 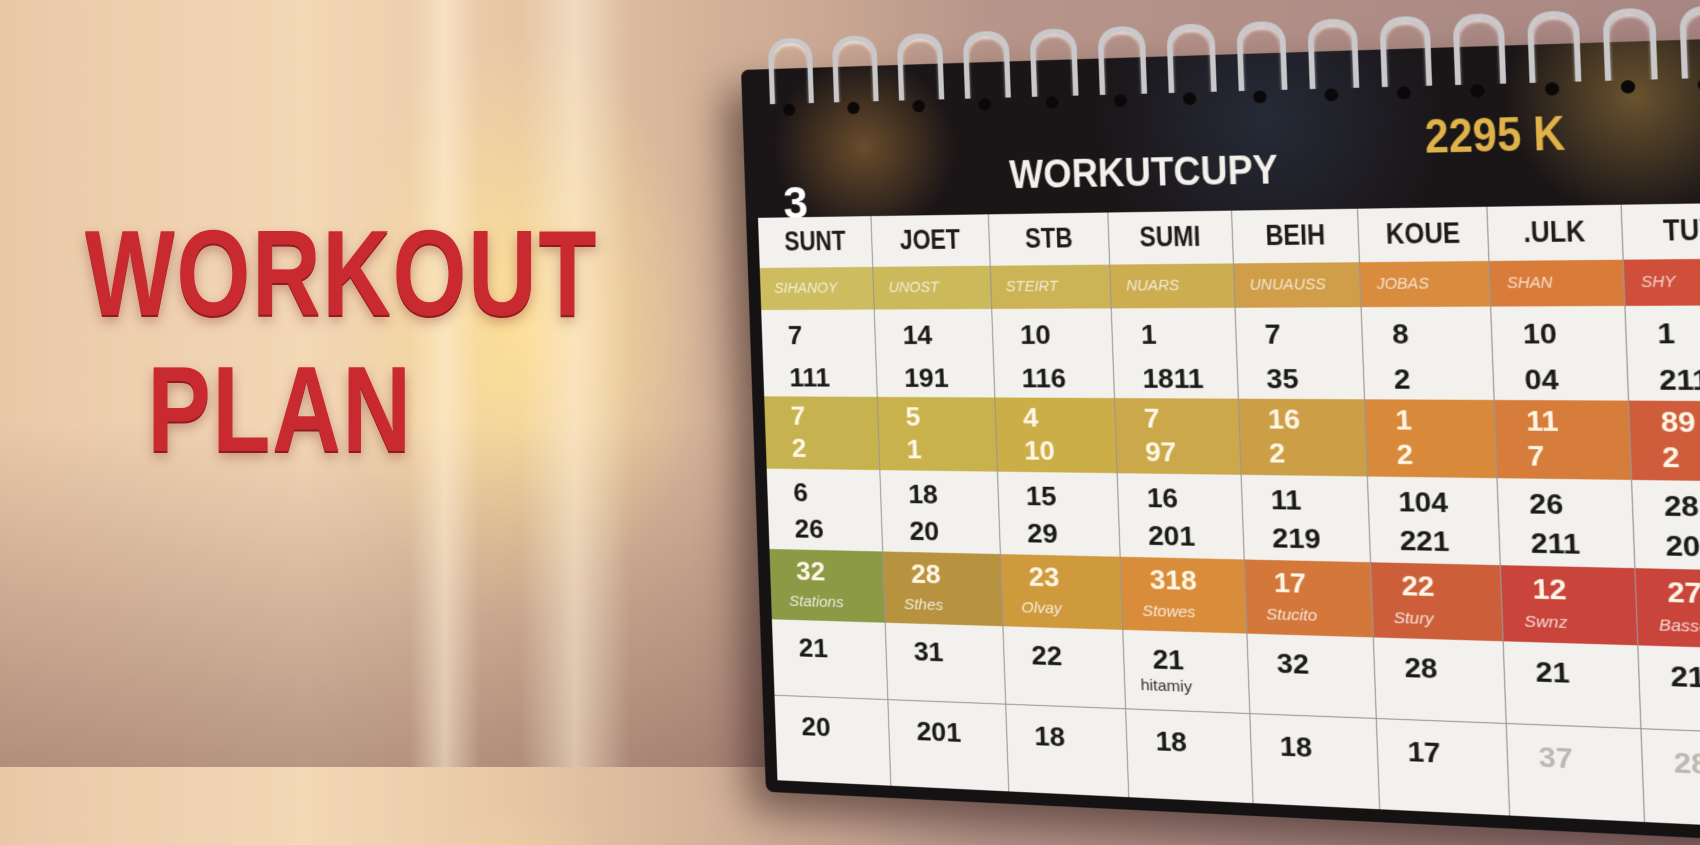 What do you see at coordinates (1413, 618) in the screenshot?
I see `workout-note: Stury` at bounding box center [1413, 618].